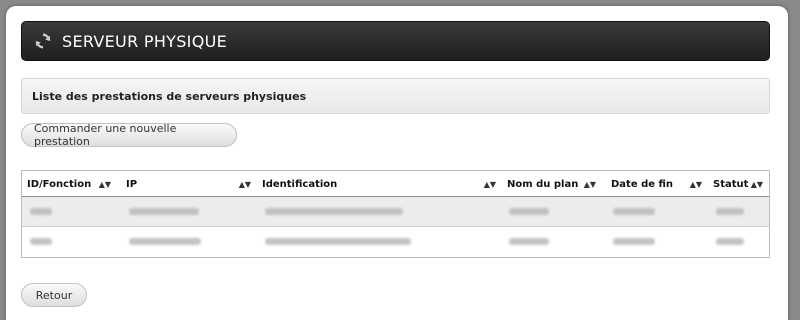 The image size is (800, 320). What do you see at coordinates (738, 184) in the screenshot?
I see `column-header-status: Statut ▲▼` at bounding box center [738, 184].